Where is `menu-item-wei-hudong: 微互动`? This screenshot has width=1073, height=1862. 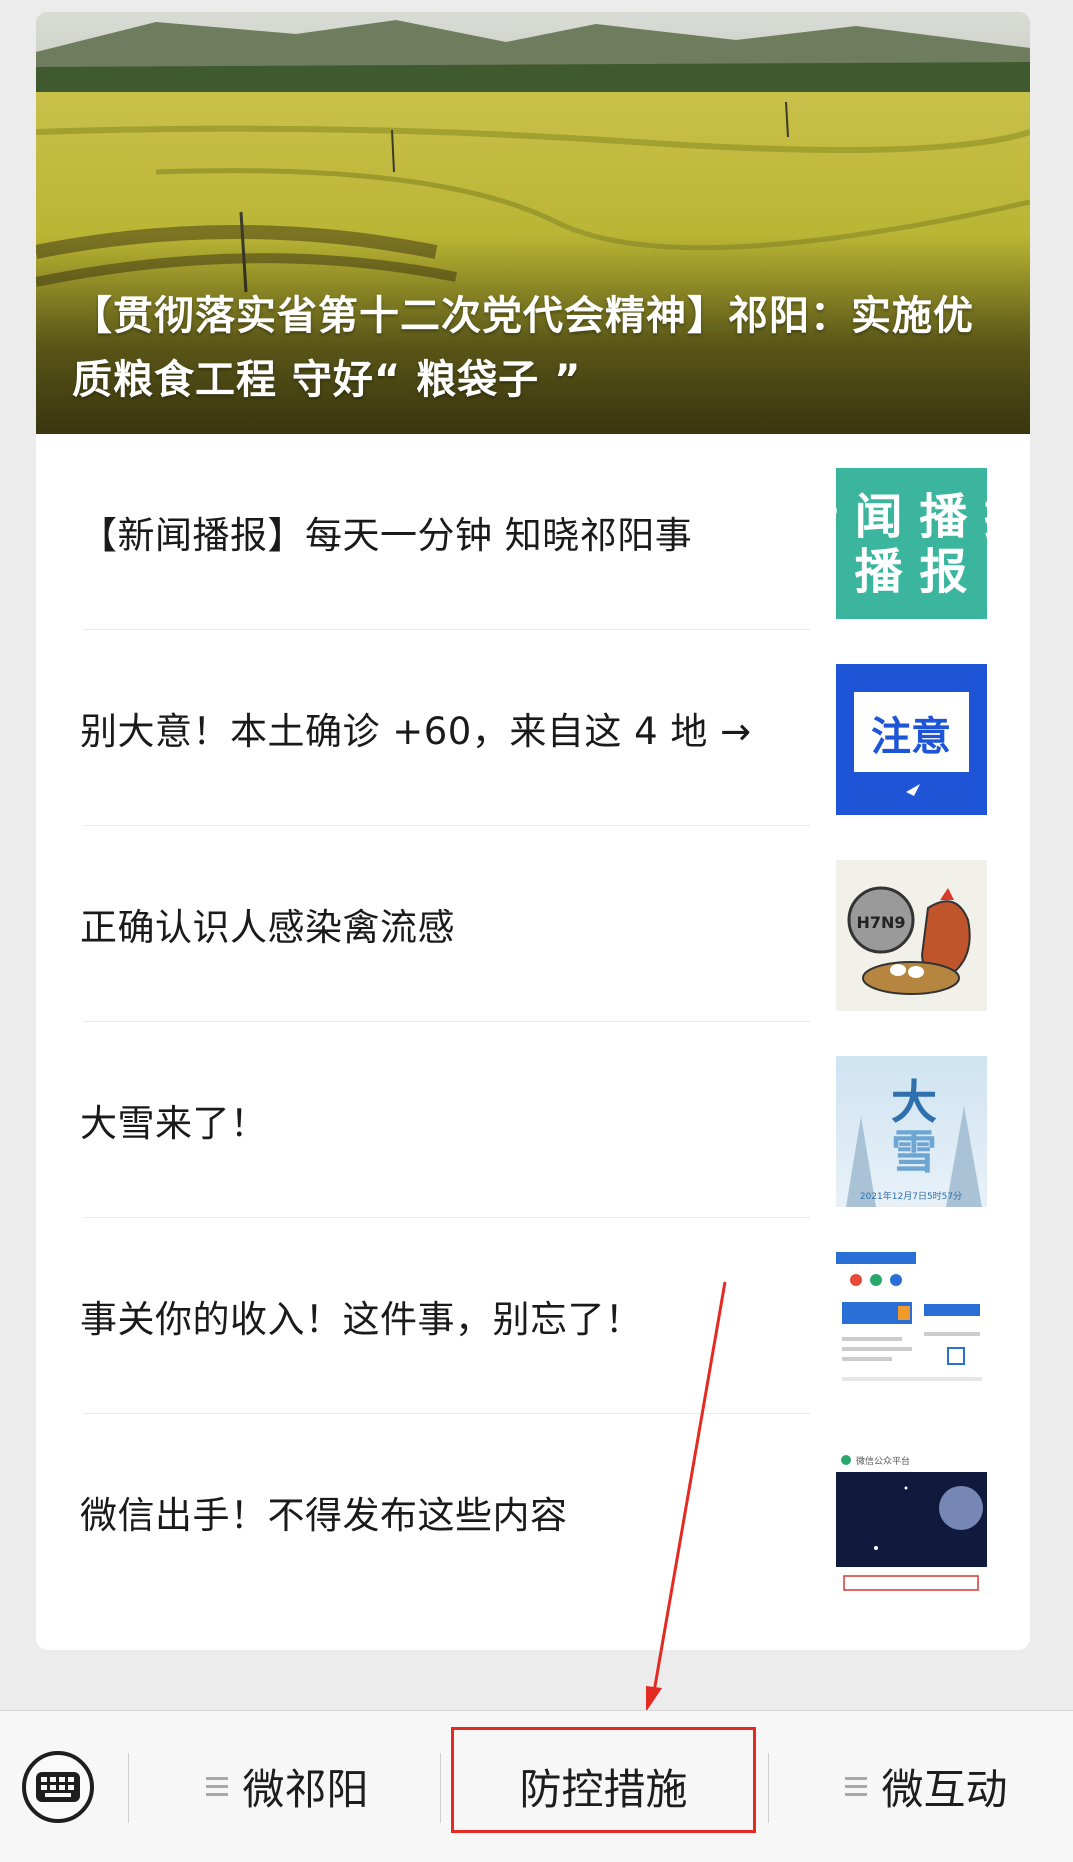 menu-item-wei-hudong: 微互动 is located at coordinates (926, 1786).